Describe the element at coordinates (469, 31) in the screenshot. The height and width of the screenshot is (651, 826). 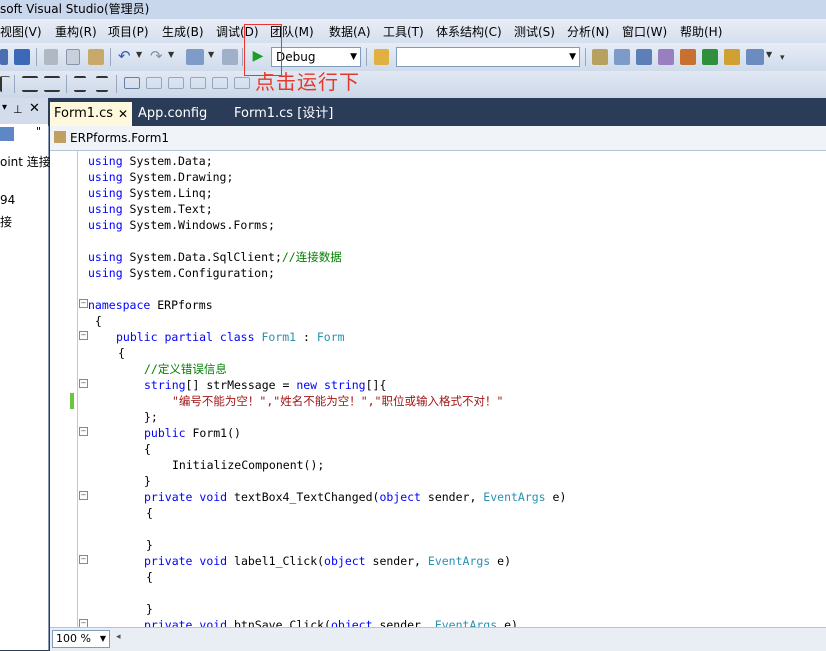
I see `menu-architecture: 体系结构(C)` at that location.